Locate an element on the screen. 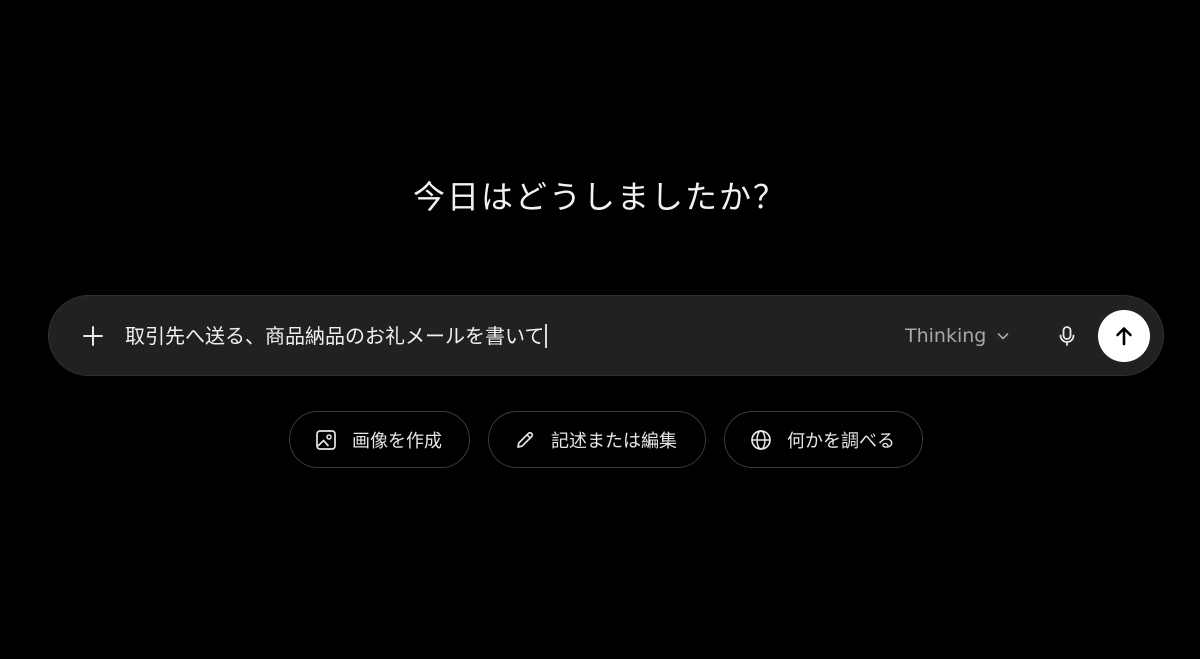  suggestion-create-image: 画像を作成 is located at coordinates (379, 439).